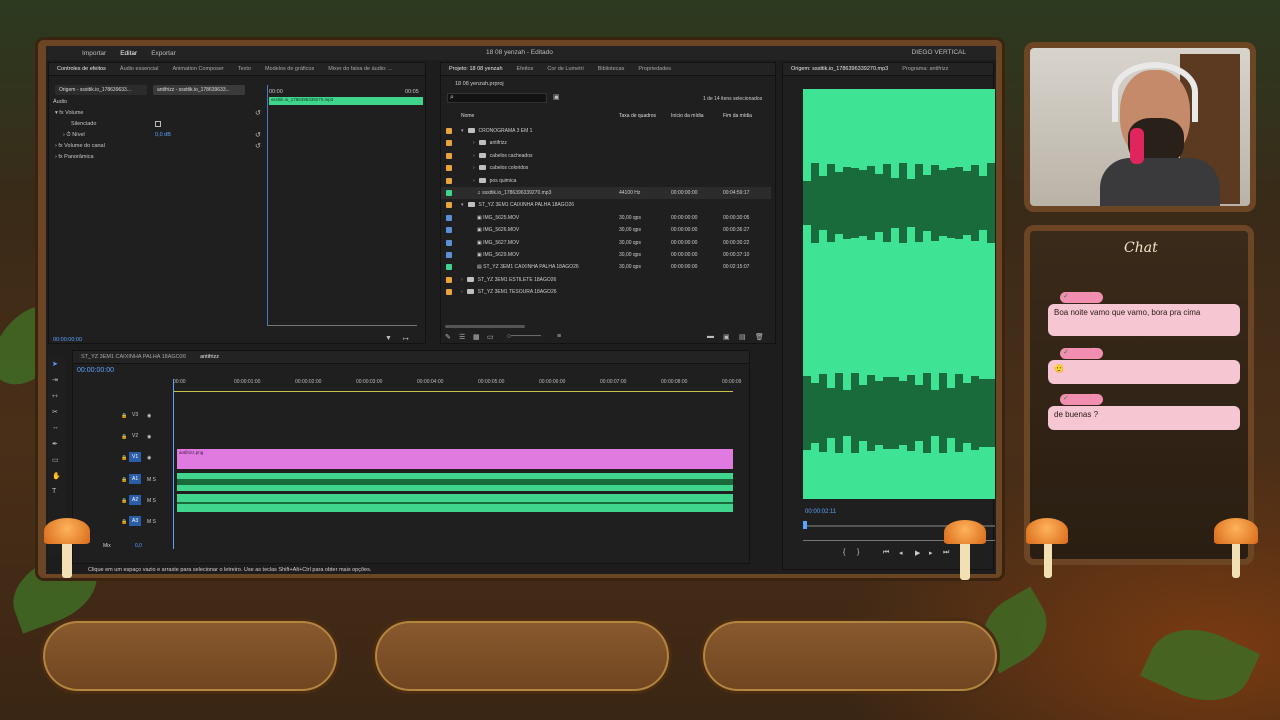 The image size is (1280, 720). What do you see at coordinates (805, 525) in the screenshot?
I see `monitor-playhead` at bounding box center [805, 525].